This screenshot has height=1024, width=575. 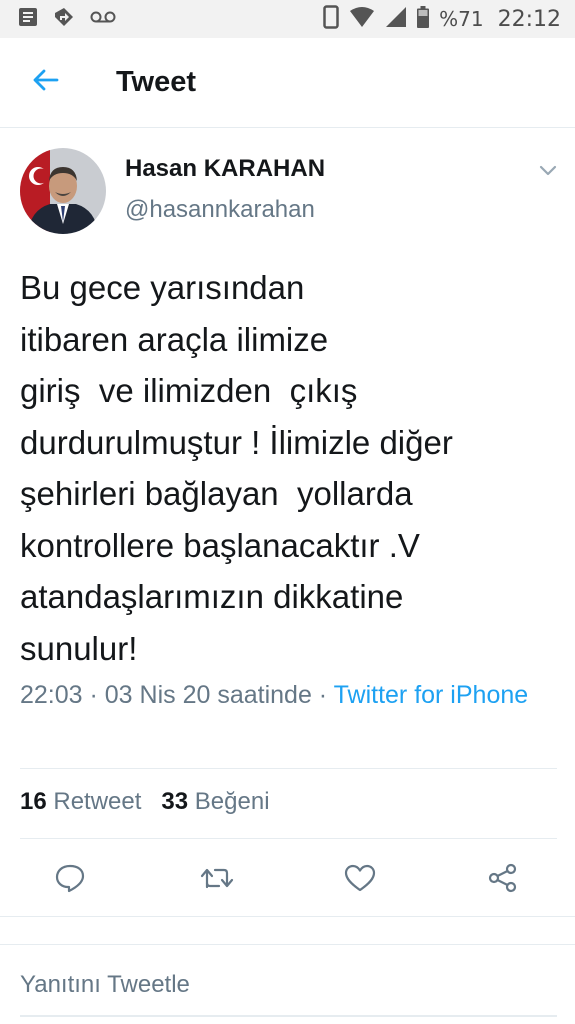 I want to click on share-button, so click(x=503, y=880).